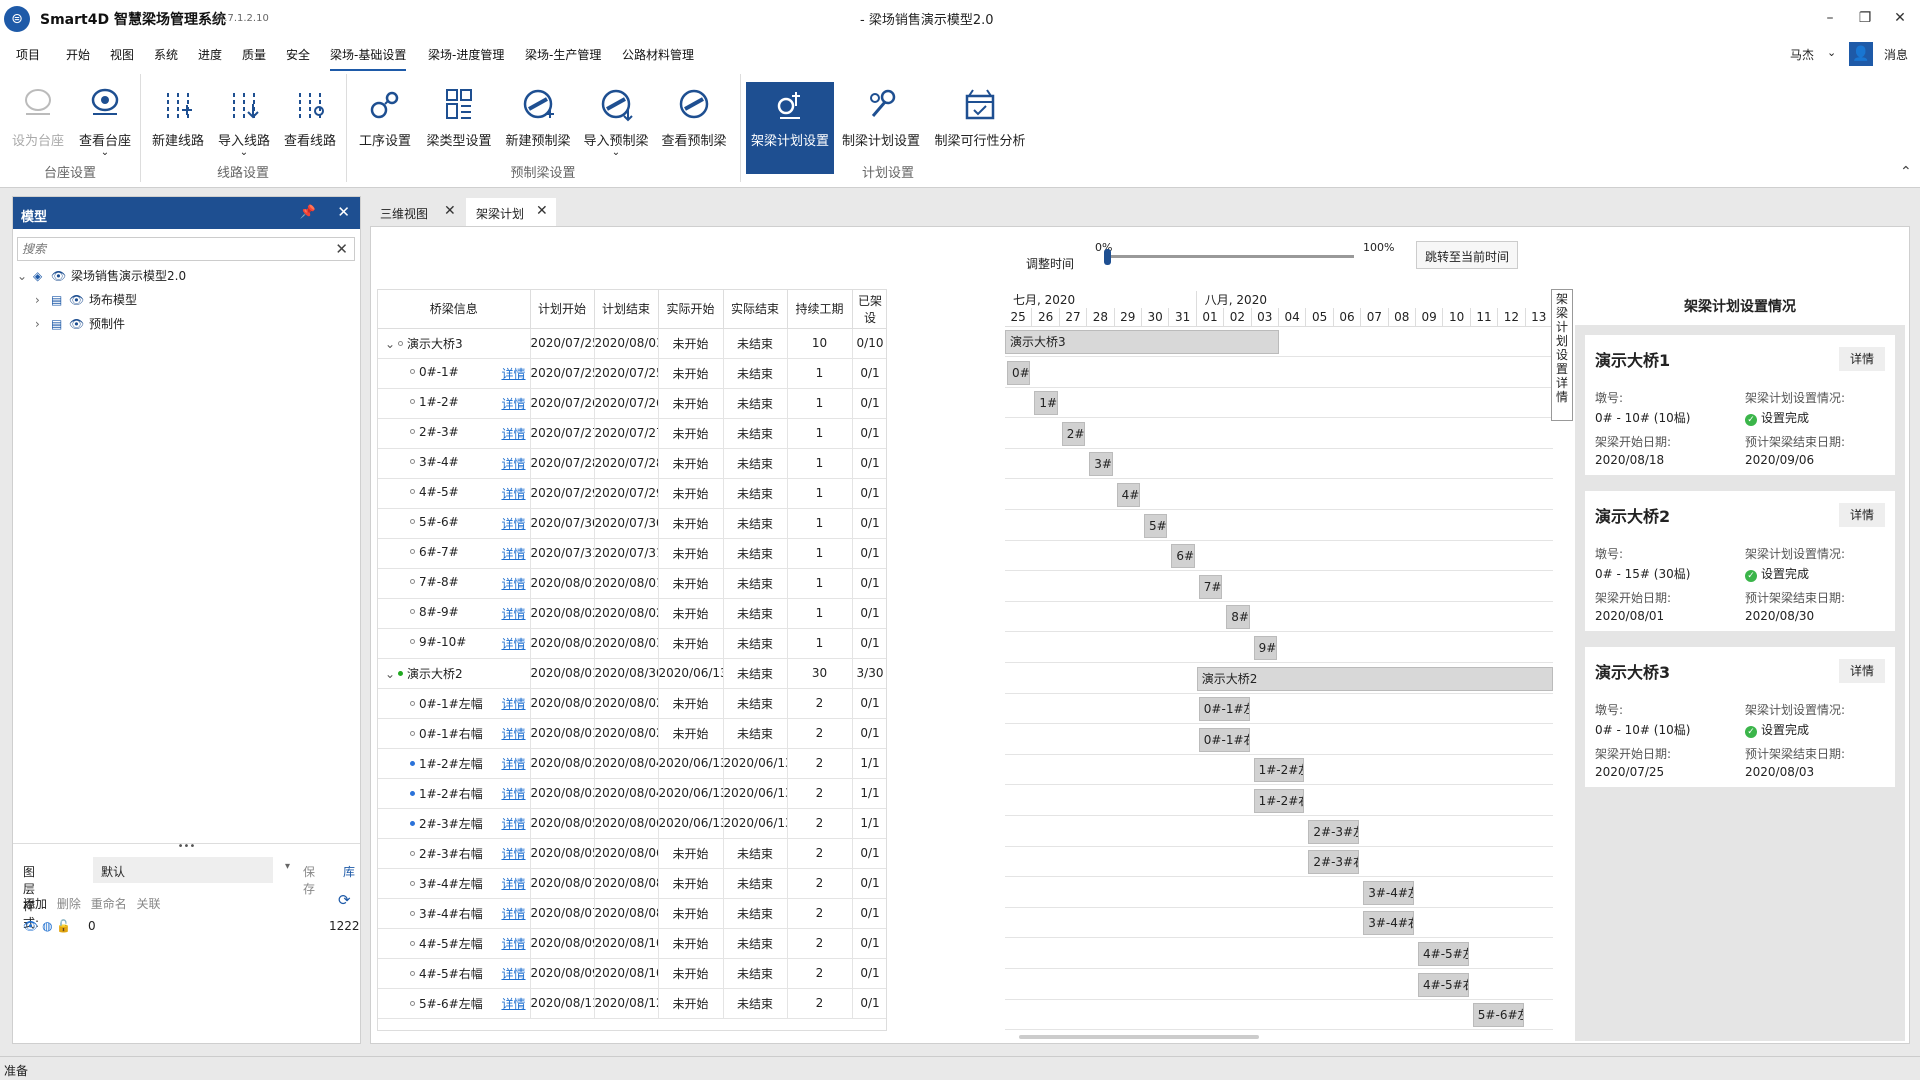  What do you see at coordinates (244, 128) in the screenshot?
I see `import-line-button: 导入线路 ⌄` at bounding box center [244, 128].